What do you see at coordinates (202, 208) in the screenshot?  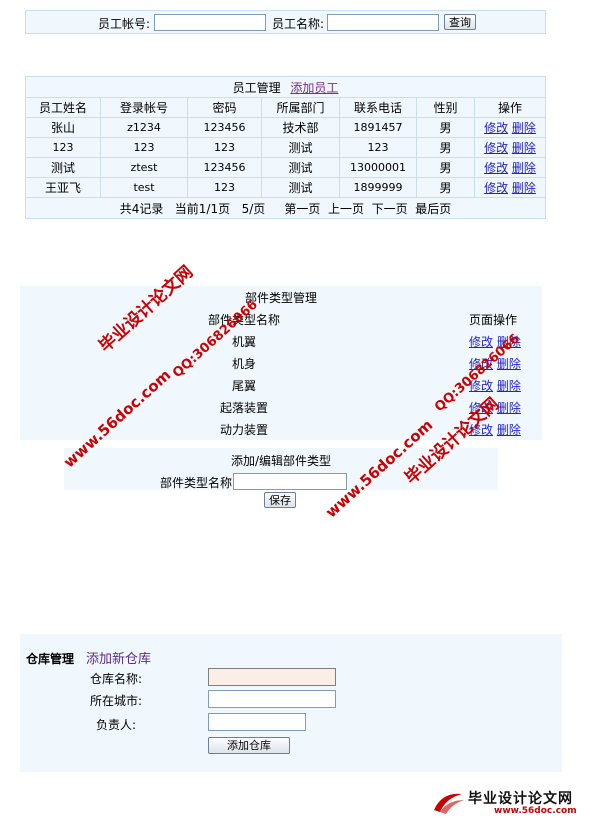 I see `pager-current: 当前1/1页` at bounding box center [202, 208].